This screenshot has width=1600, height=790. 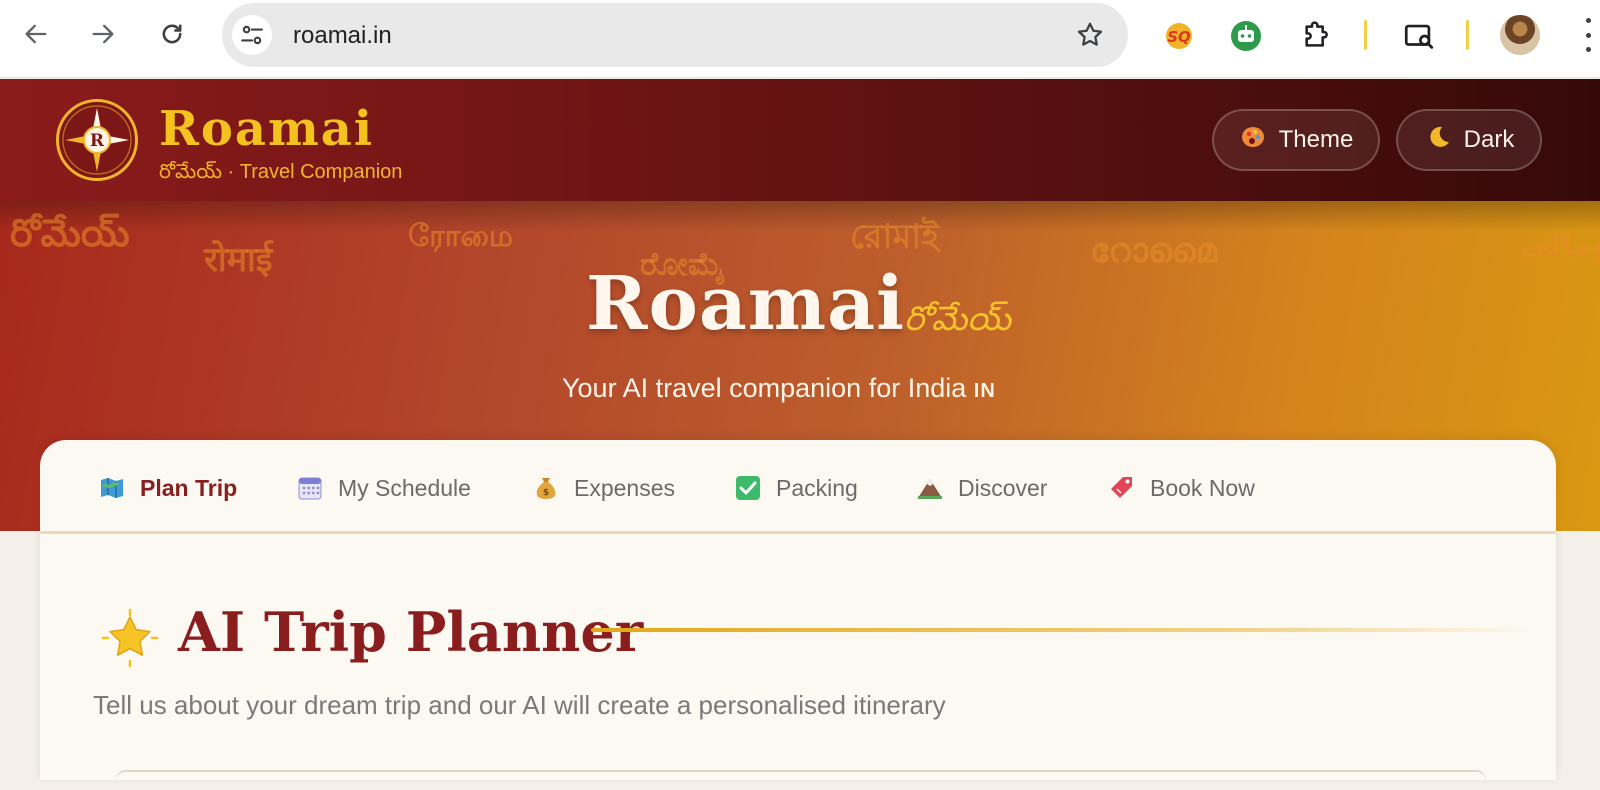 What do you see at coordinates (894, 237) in the screenshot?
I see `background-script-word: রোমাই` at bounding box center [894, 237].